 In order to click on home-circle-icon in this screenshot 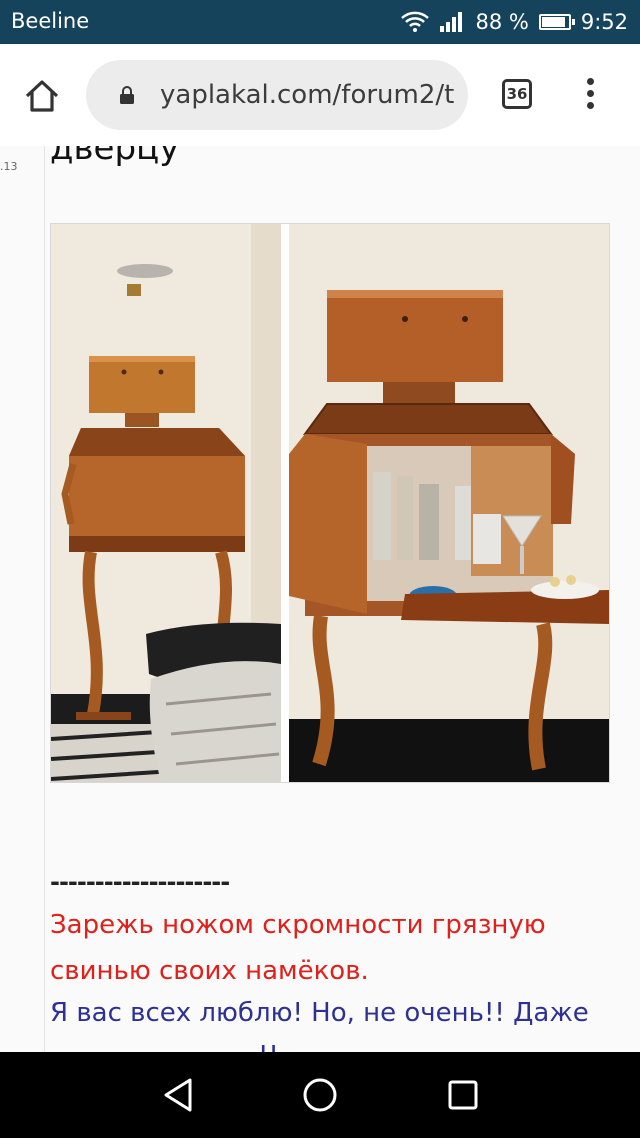, I will do `click(320, 1095)`.